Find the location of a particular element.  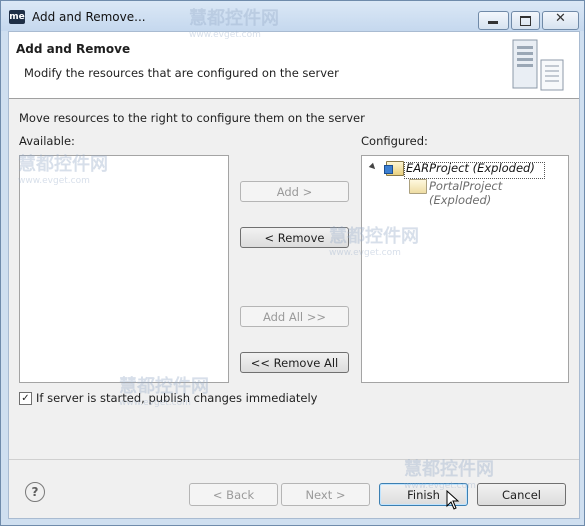

back-button: < Back is located at coordinates (233, 494).